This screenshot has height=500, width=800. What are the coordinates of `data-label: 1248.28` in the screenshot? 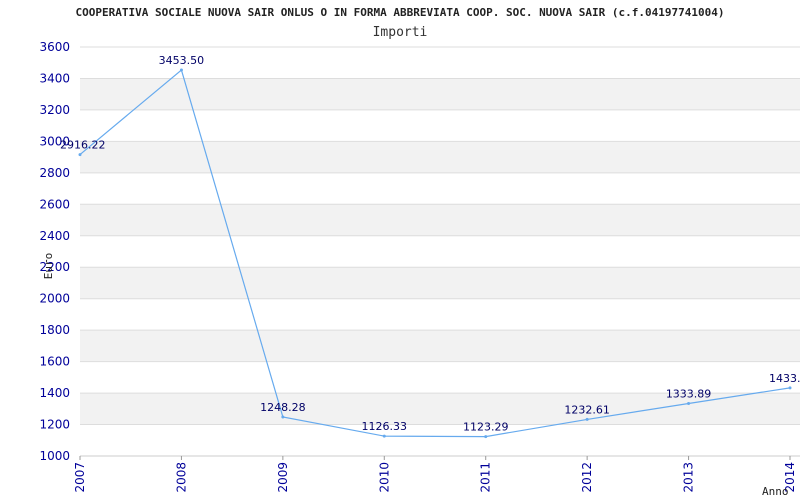 It's located at (283, 407).